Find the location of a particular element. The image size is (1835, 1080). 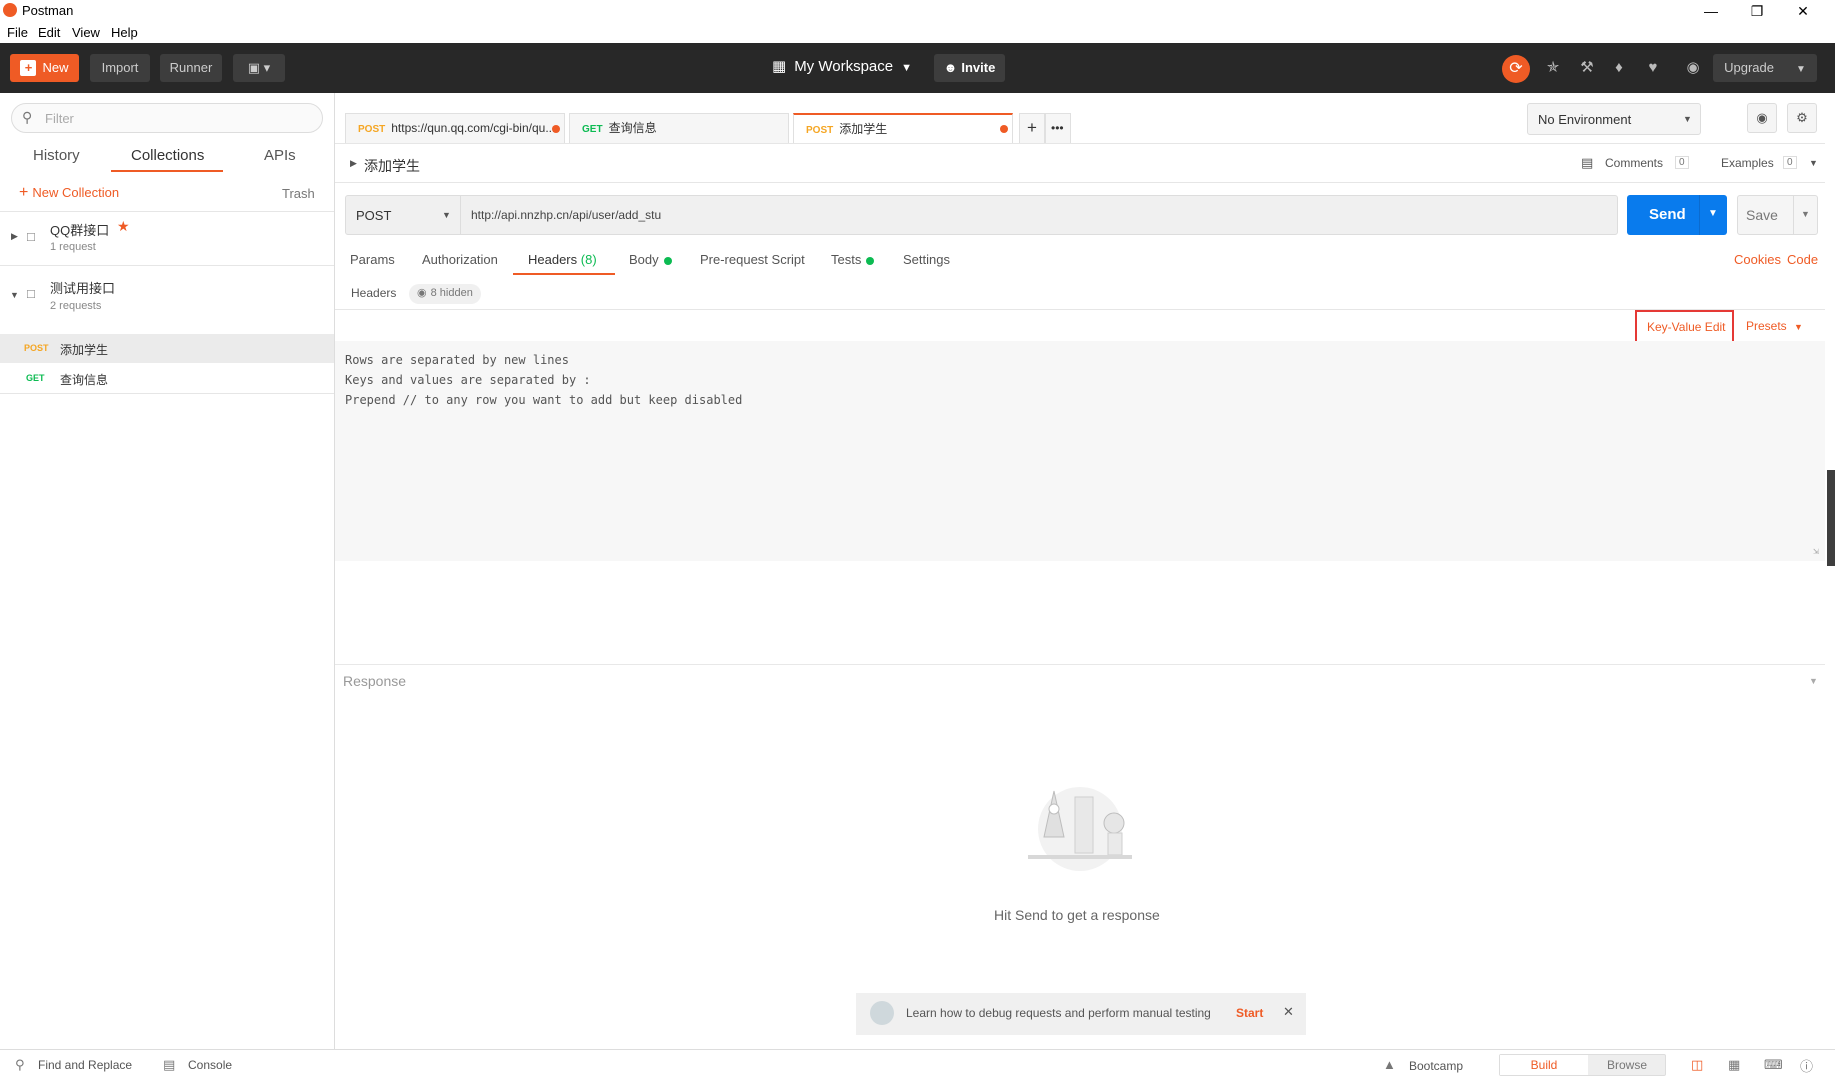

upgrade-label: Upgrade is located at coordinates (1749, 67).